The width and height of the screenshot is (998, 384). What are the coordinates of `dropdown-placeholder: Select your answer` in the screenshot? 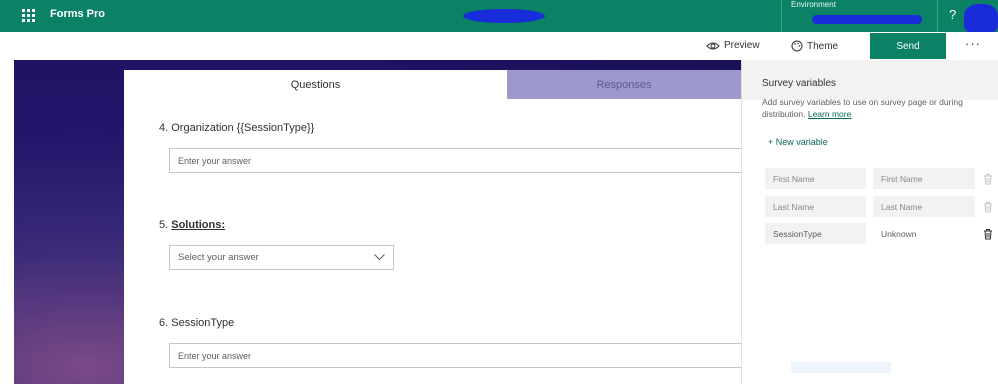 It's located at (218, 257).